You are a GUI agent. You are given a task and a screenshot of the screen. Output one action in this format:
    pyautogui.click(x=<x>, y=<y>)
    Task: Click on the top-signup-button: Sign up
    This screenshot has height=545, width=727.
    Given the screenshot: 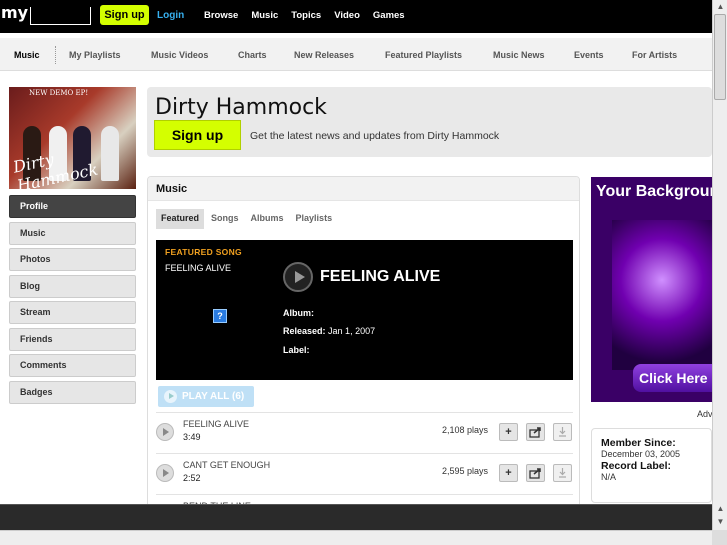 What is the action you would take?
    pyautogui.click(x=124, y=15)
    